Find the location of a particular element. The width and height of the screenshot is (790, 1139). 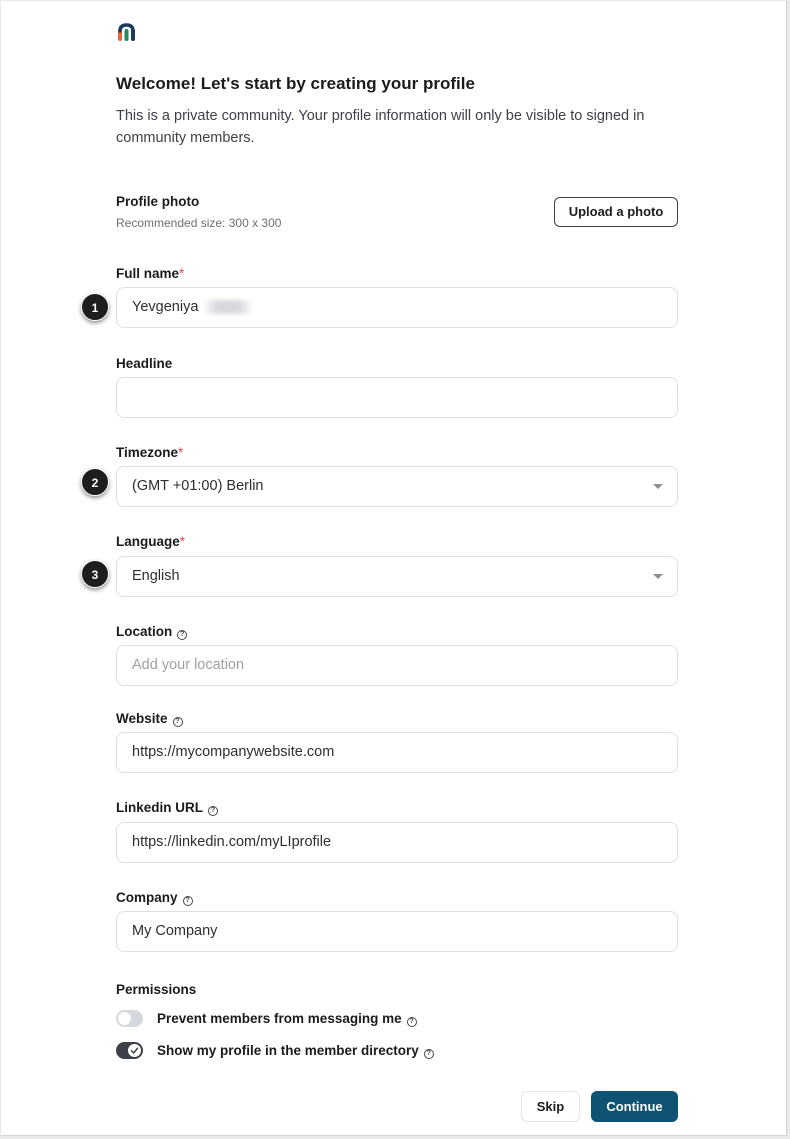

prevent-messaging-toggle is located at coordinates (129, 1018).